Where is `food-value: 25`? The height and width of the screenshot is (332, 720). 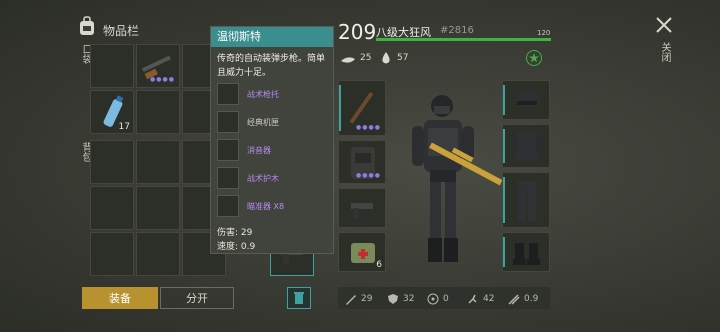
food-value: 25 is located at coordinates (366, 58).